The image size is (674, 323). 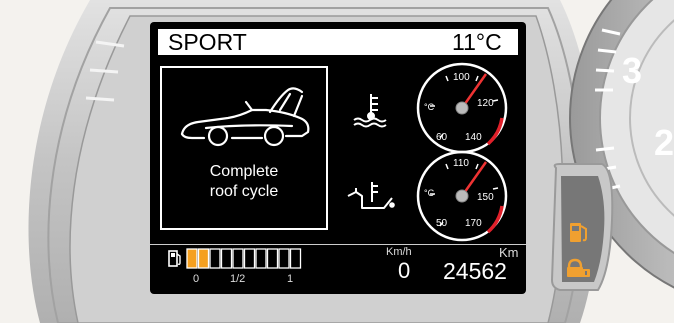 I want to click on tachometer-number-2: 2, so click(x=664, y=142).